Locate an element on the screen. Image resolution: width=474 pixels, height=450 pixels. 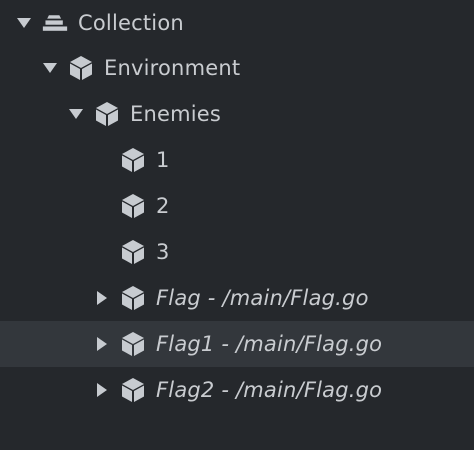
tree-label-item-3: 3 is located at coordinates (163, 252).